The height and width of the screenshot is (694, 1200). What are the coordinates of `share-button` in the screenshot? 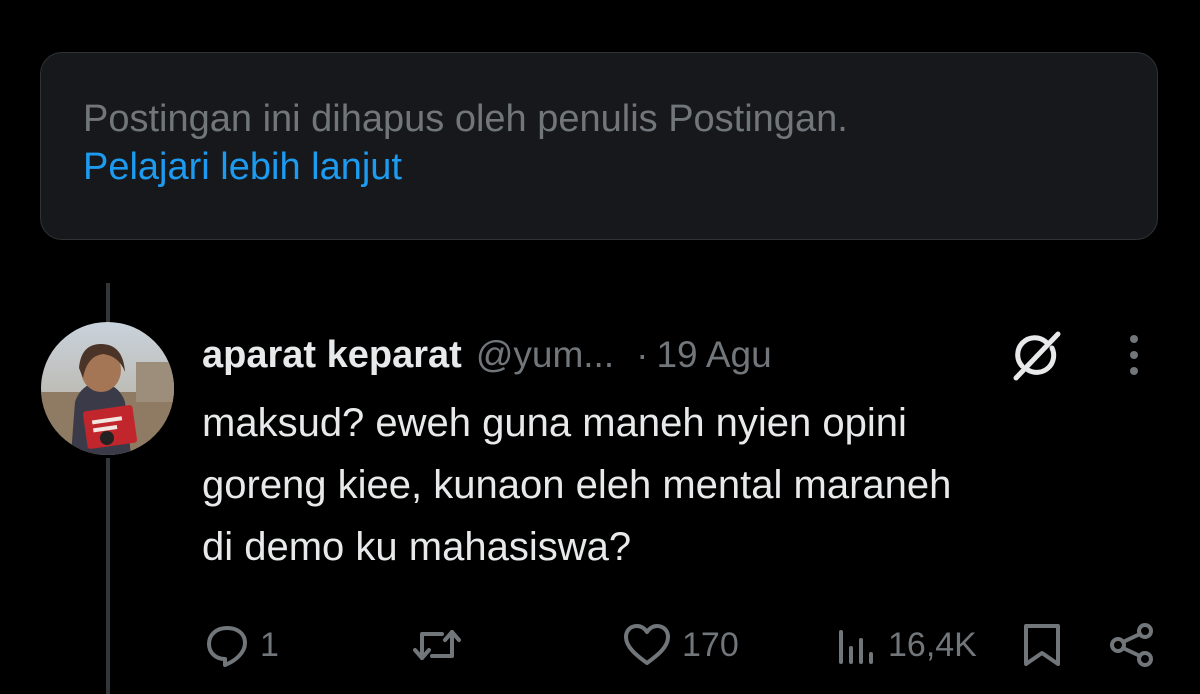 It's located at (1132, 645).